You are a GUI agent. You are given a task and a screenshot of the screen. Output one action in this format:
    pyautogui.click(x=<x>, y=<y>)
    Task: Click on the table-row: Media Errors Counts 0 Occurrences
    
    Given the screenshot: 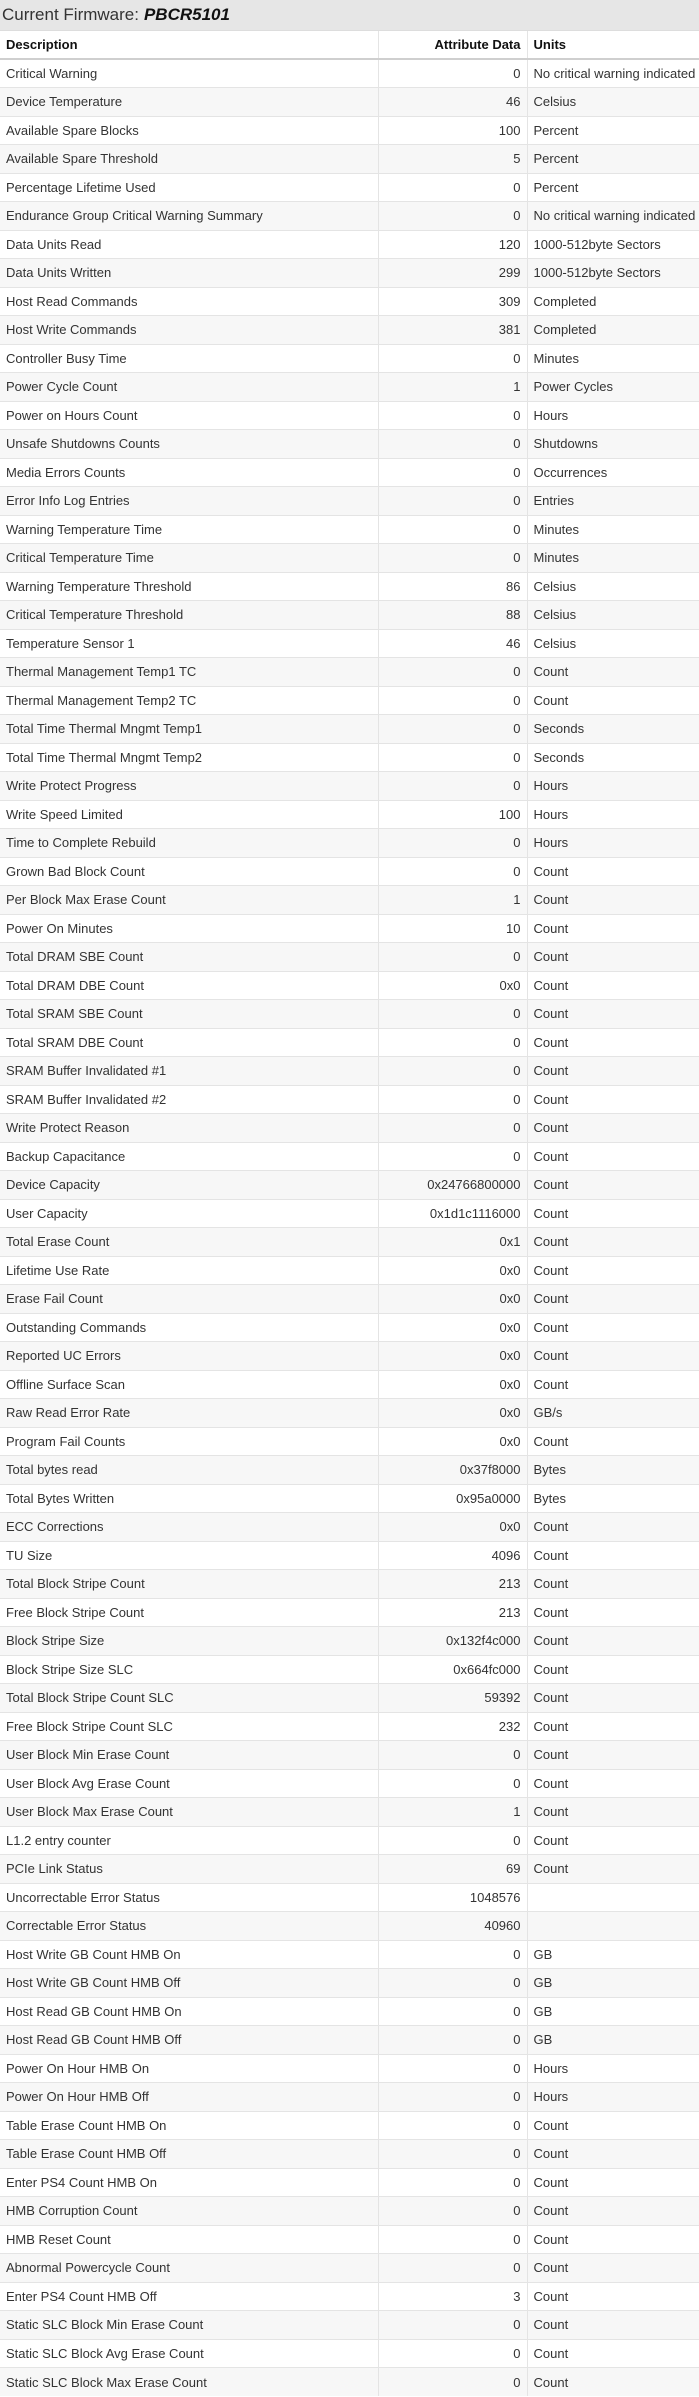 What is the action you would take?
    pyautogui.click(x=349, y=472)
    